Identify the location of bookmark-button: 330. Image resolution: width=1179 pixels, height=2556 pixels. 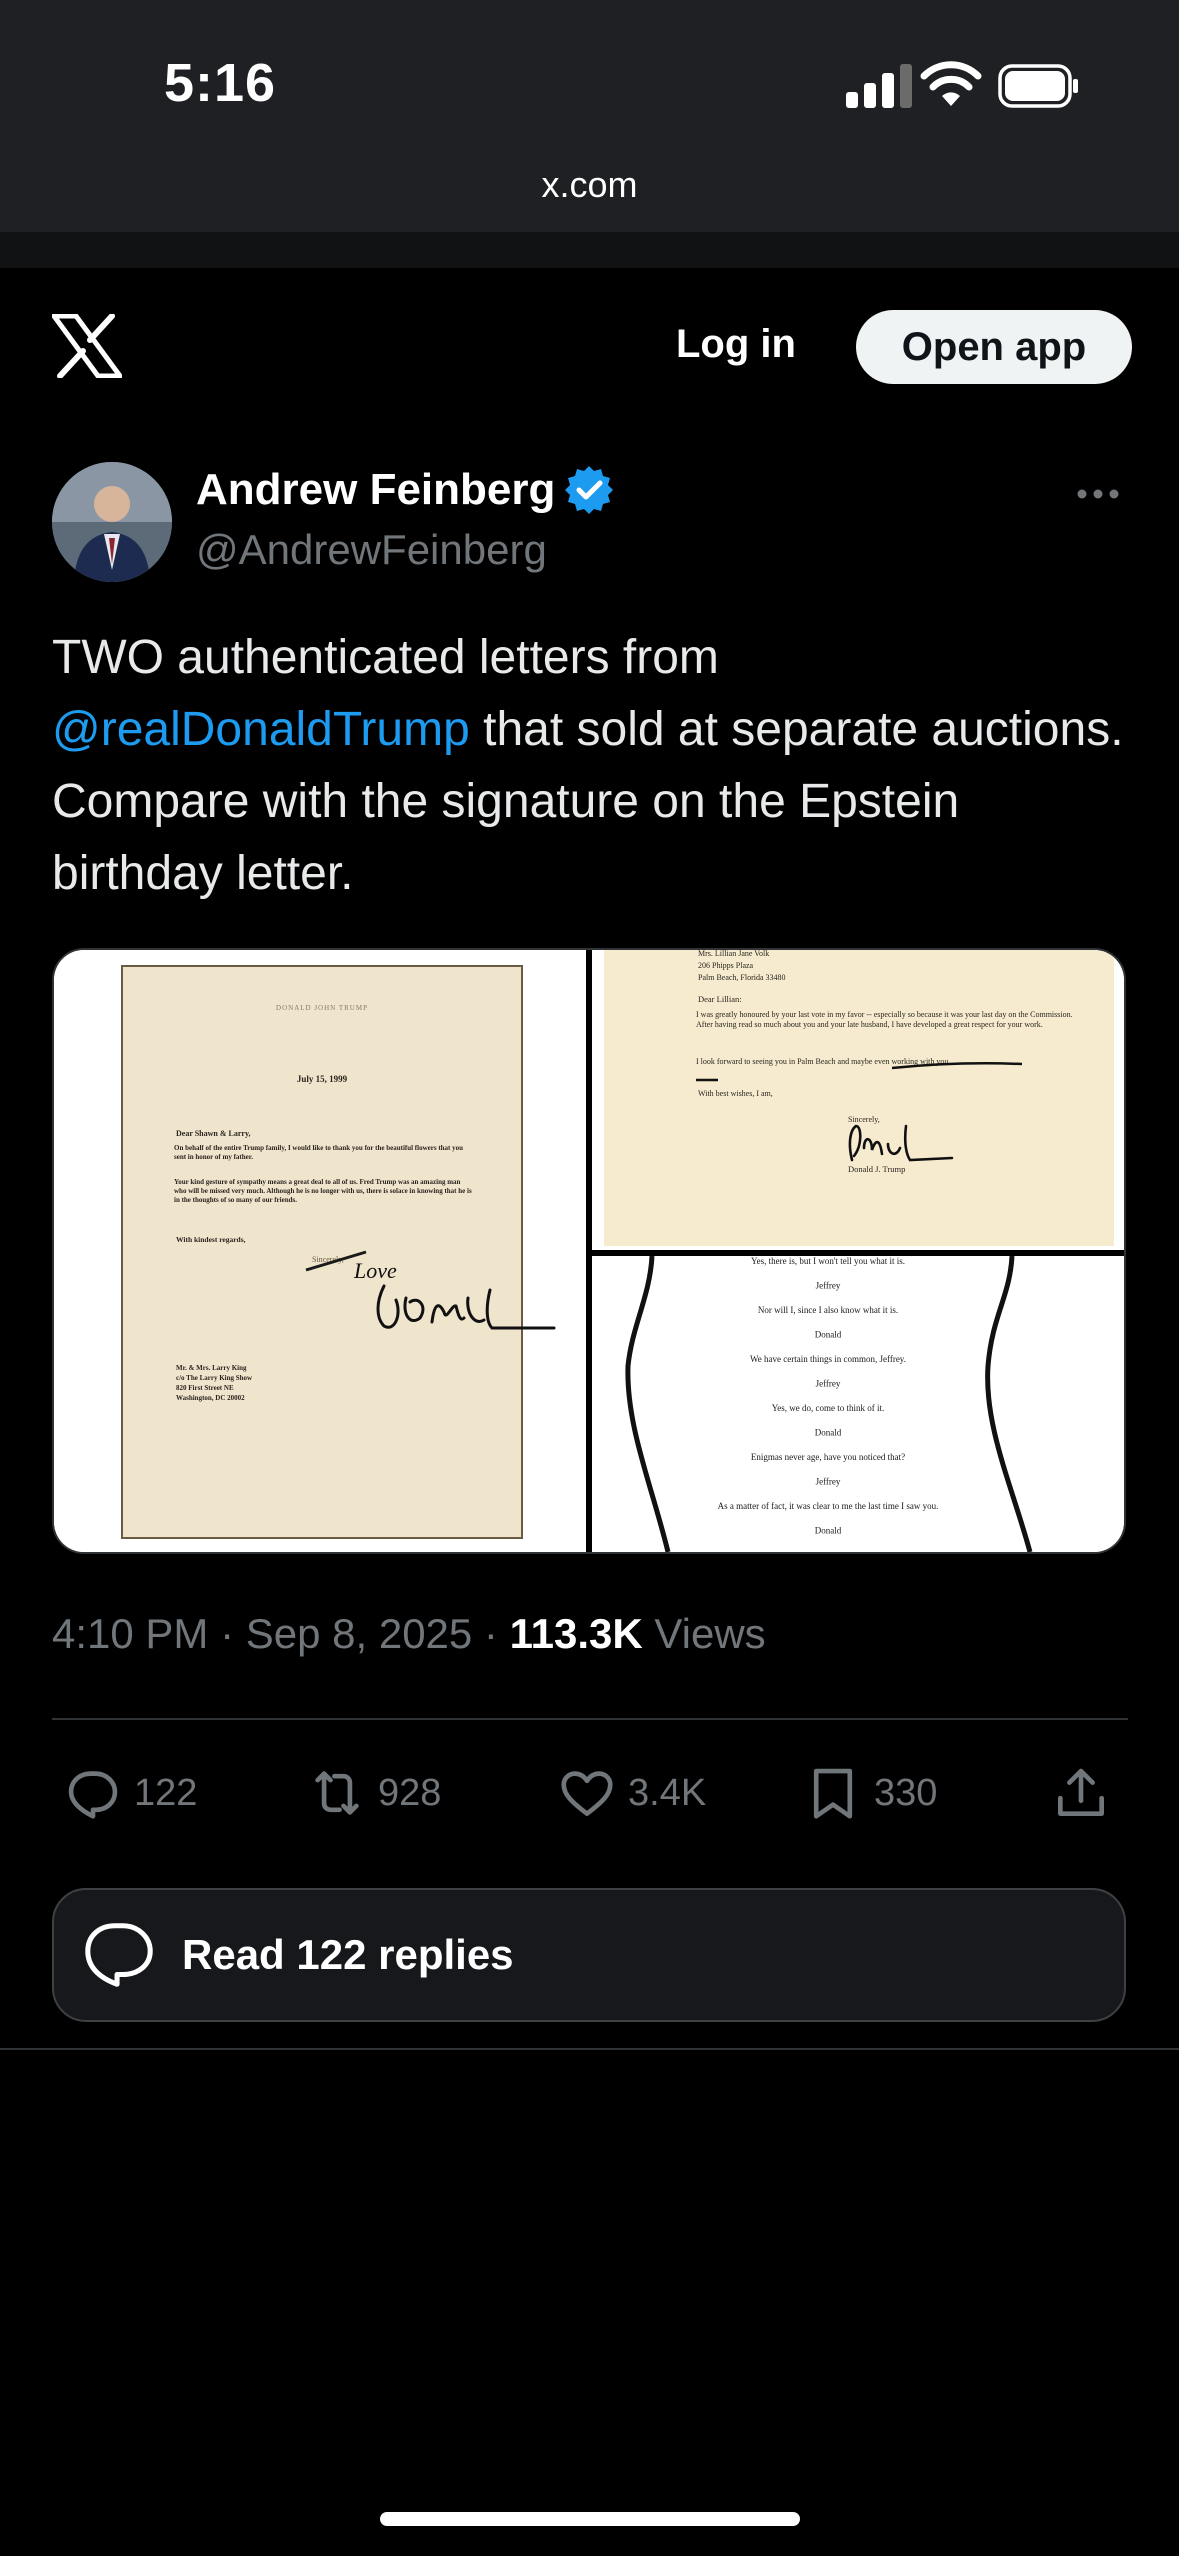
(869, 1793).